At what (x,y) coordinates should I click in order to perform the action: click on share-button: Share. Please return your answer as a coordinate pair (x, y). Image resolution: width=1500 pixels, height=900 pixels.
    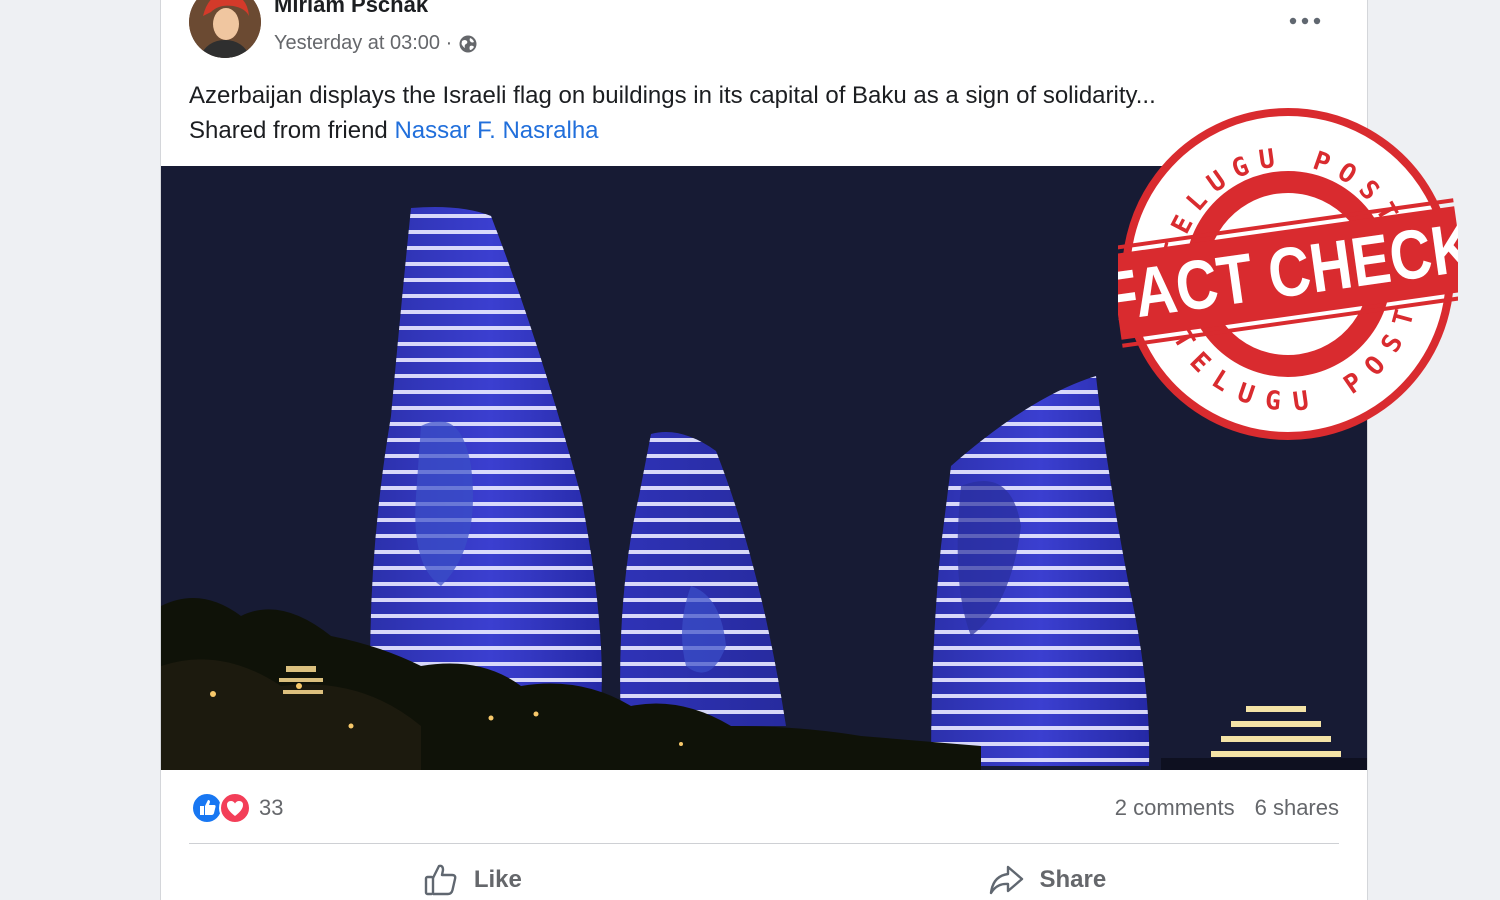
    Looking at the image, I should click on (1046, 877).